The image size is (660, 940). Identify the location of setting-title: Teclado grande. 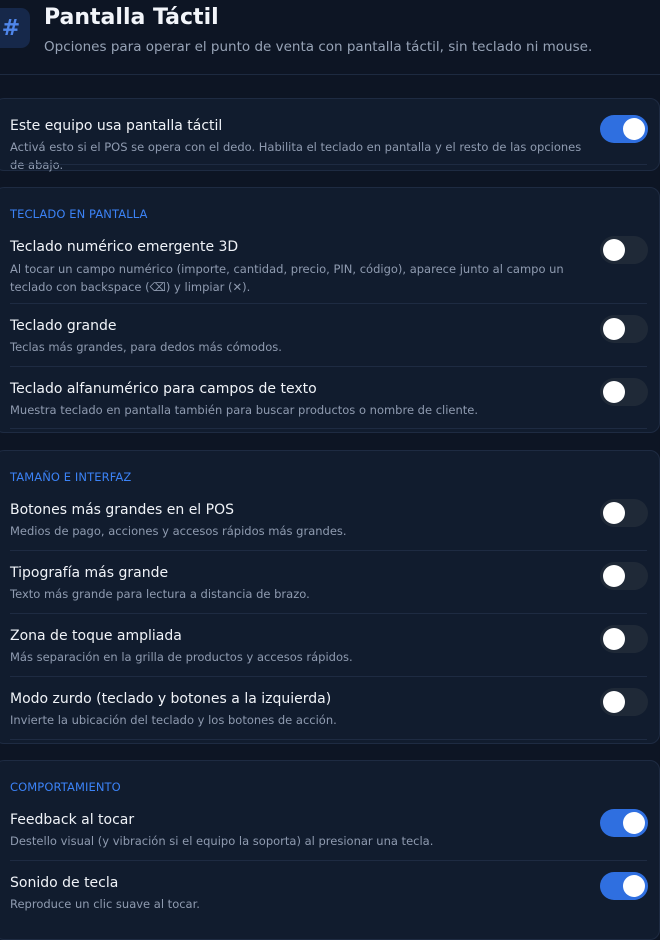
(63, 326).